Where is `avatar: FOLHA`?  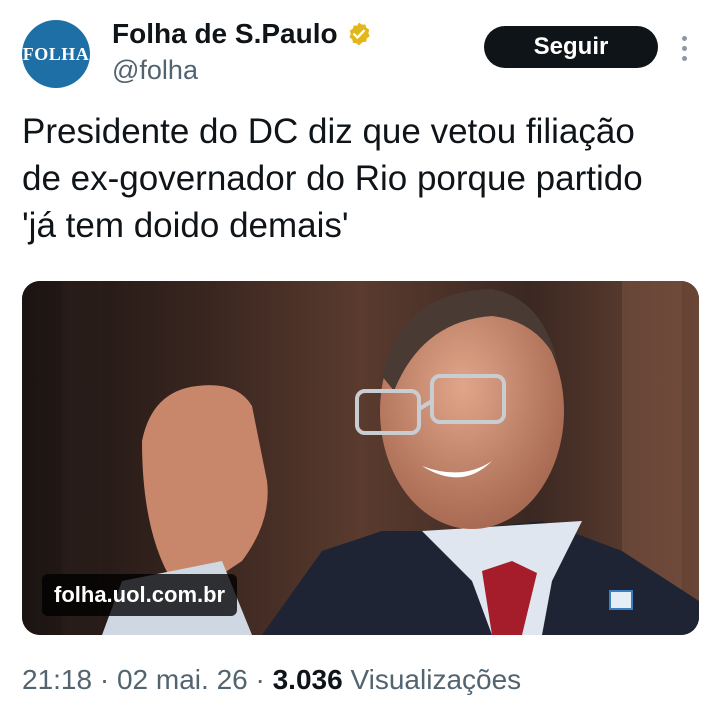 avatar: FOLHA is located at coordinates (56, 54).